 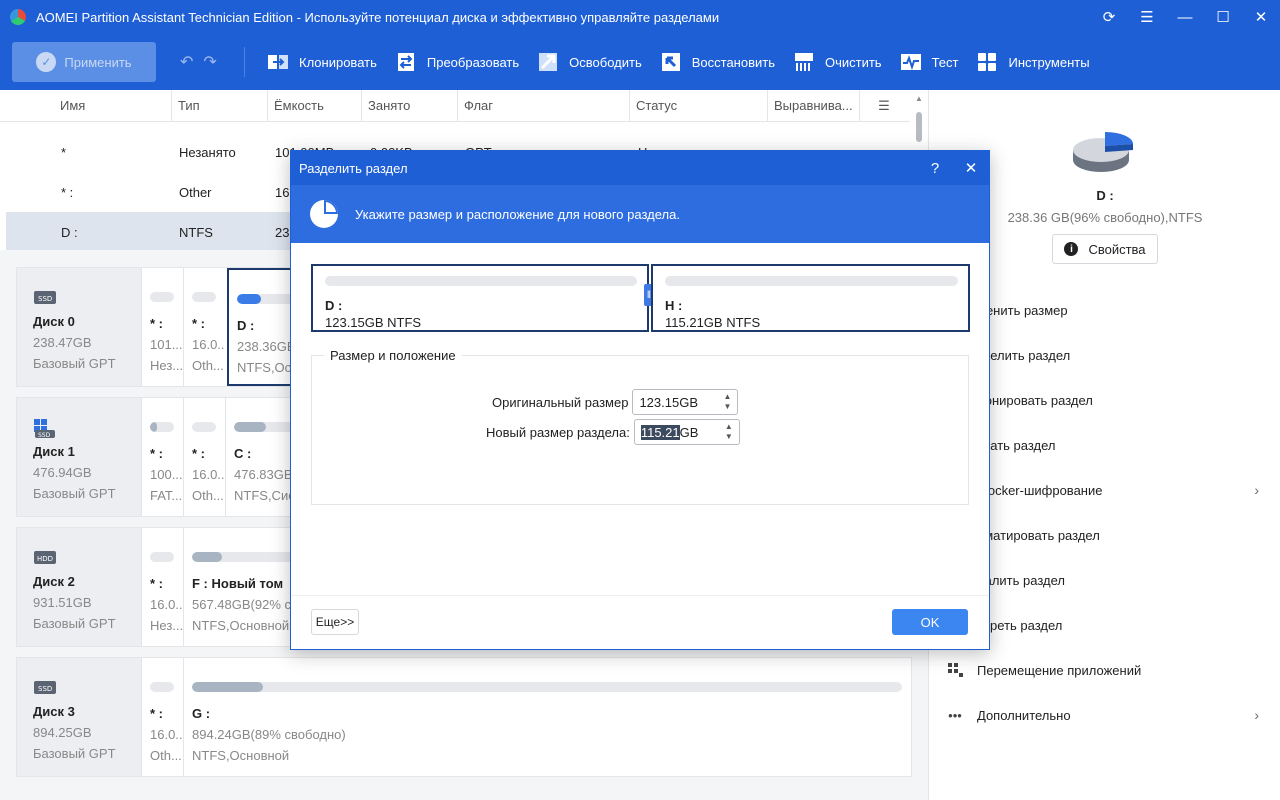 What do you see at coordinates (79, 587) in the screenshot?
I see `disk-info: HDD Диск 2 931.51GB Базовый GPT` at bounding box center [79, 587].